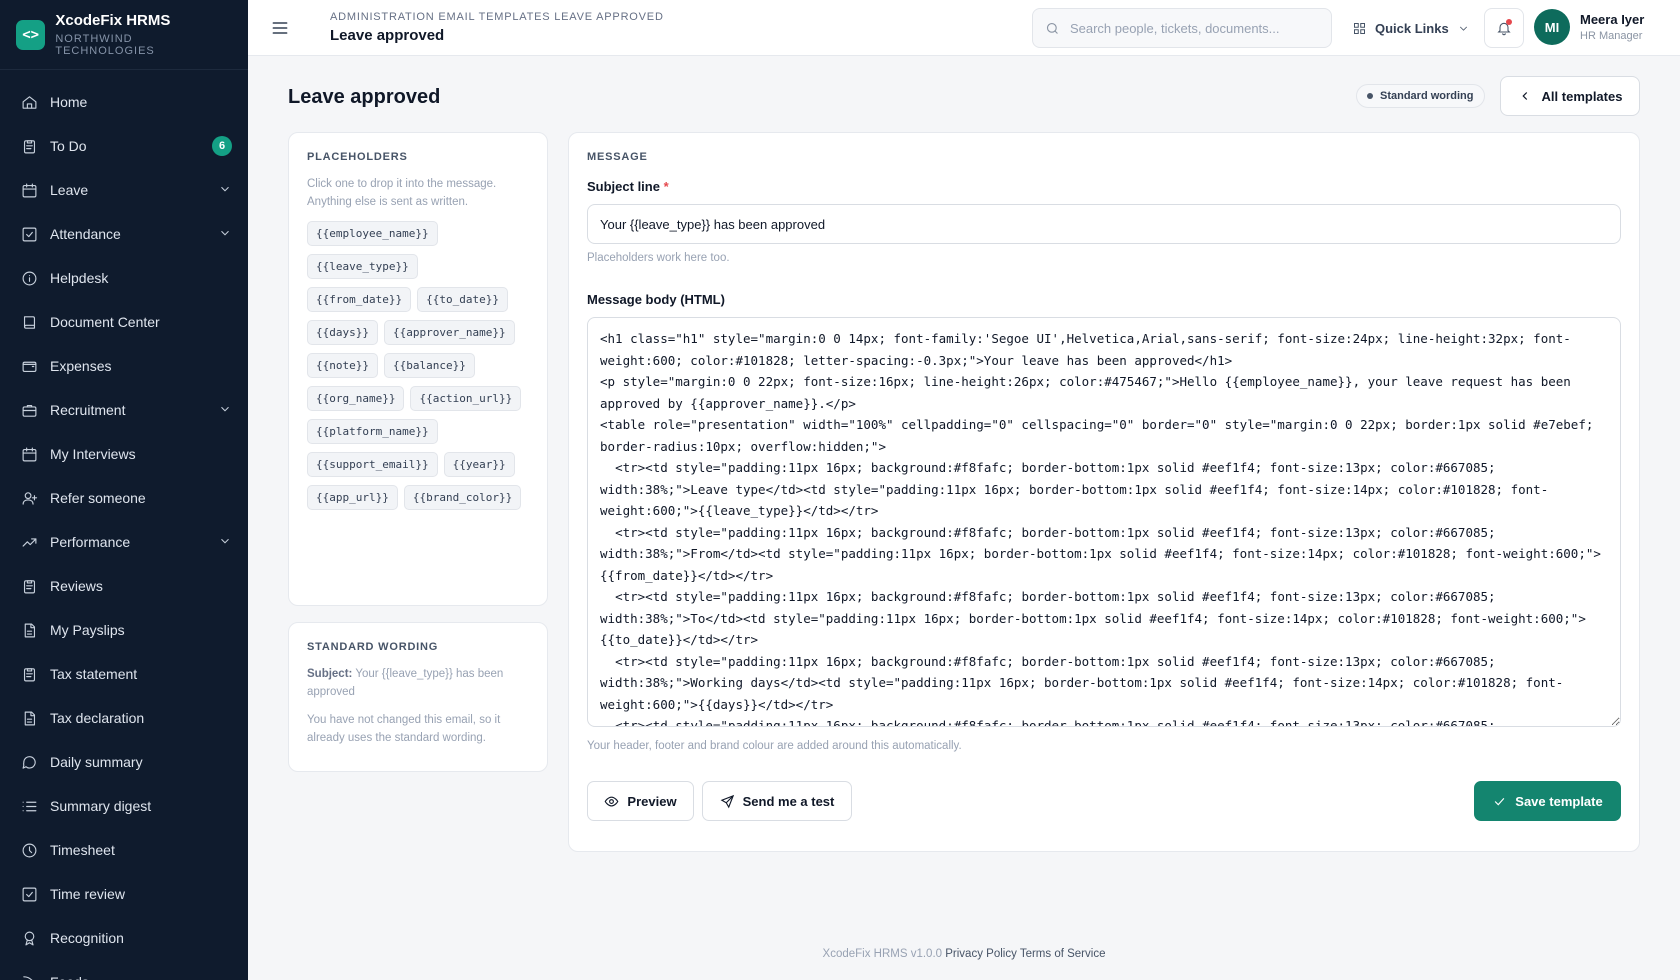  I want to click on sidebar-item-label: Attendance, so click(85, 234).